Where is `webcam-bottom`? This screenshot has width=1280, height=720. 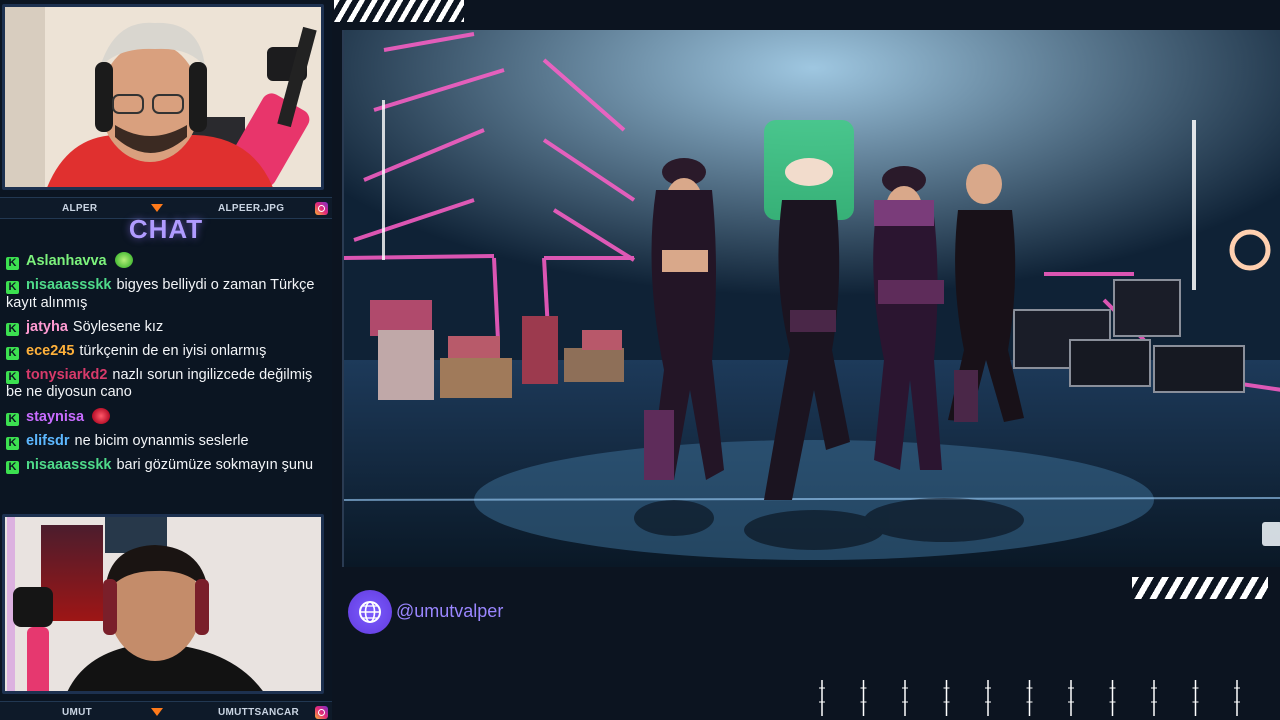
webcam-bottom is located at coordinates (163, 604).